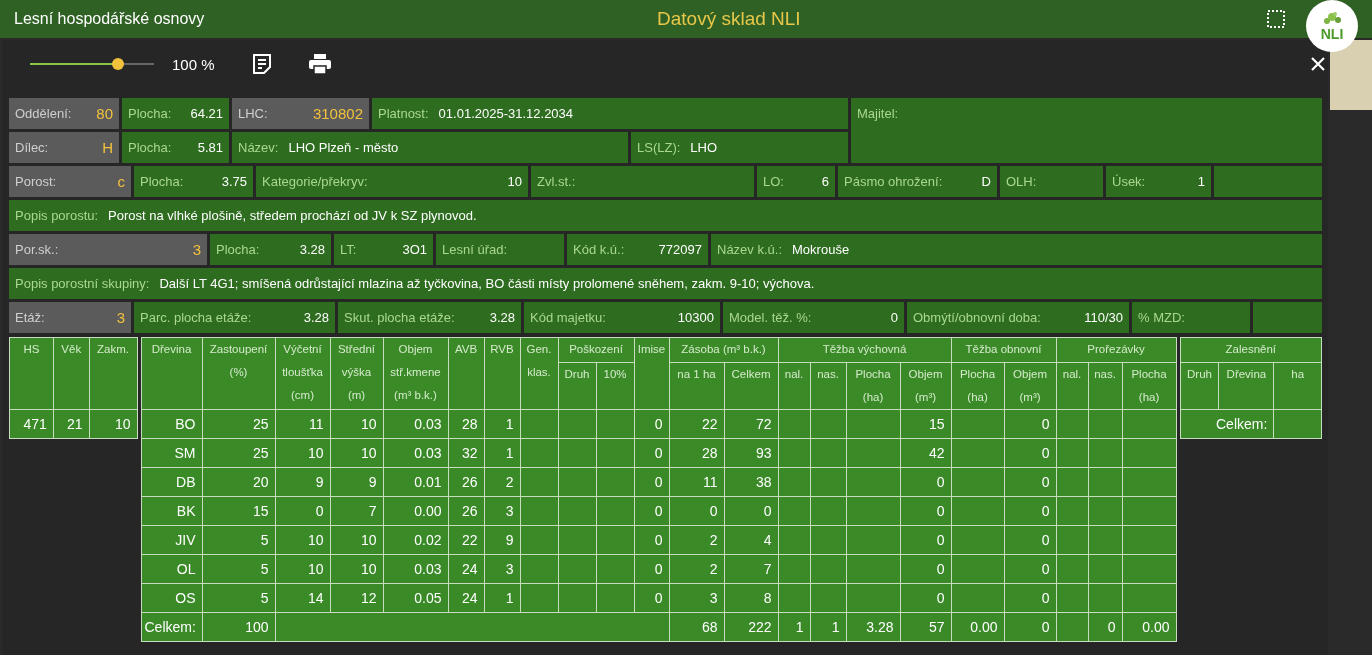 The height and width of the screenshot is (655, 1372). What do you see at coordinates (261, 64) in the screenshot?
I see `notes-icon` at bounding box center [261, 64].